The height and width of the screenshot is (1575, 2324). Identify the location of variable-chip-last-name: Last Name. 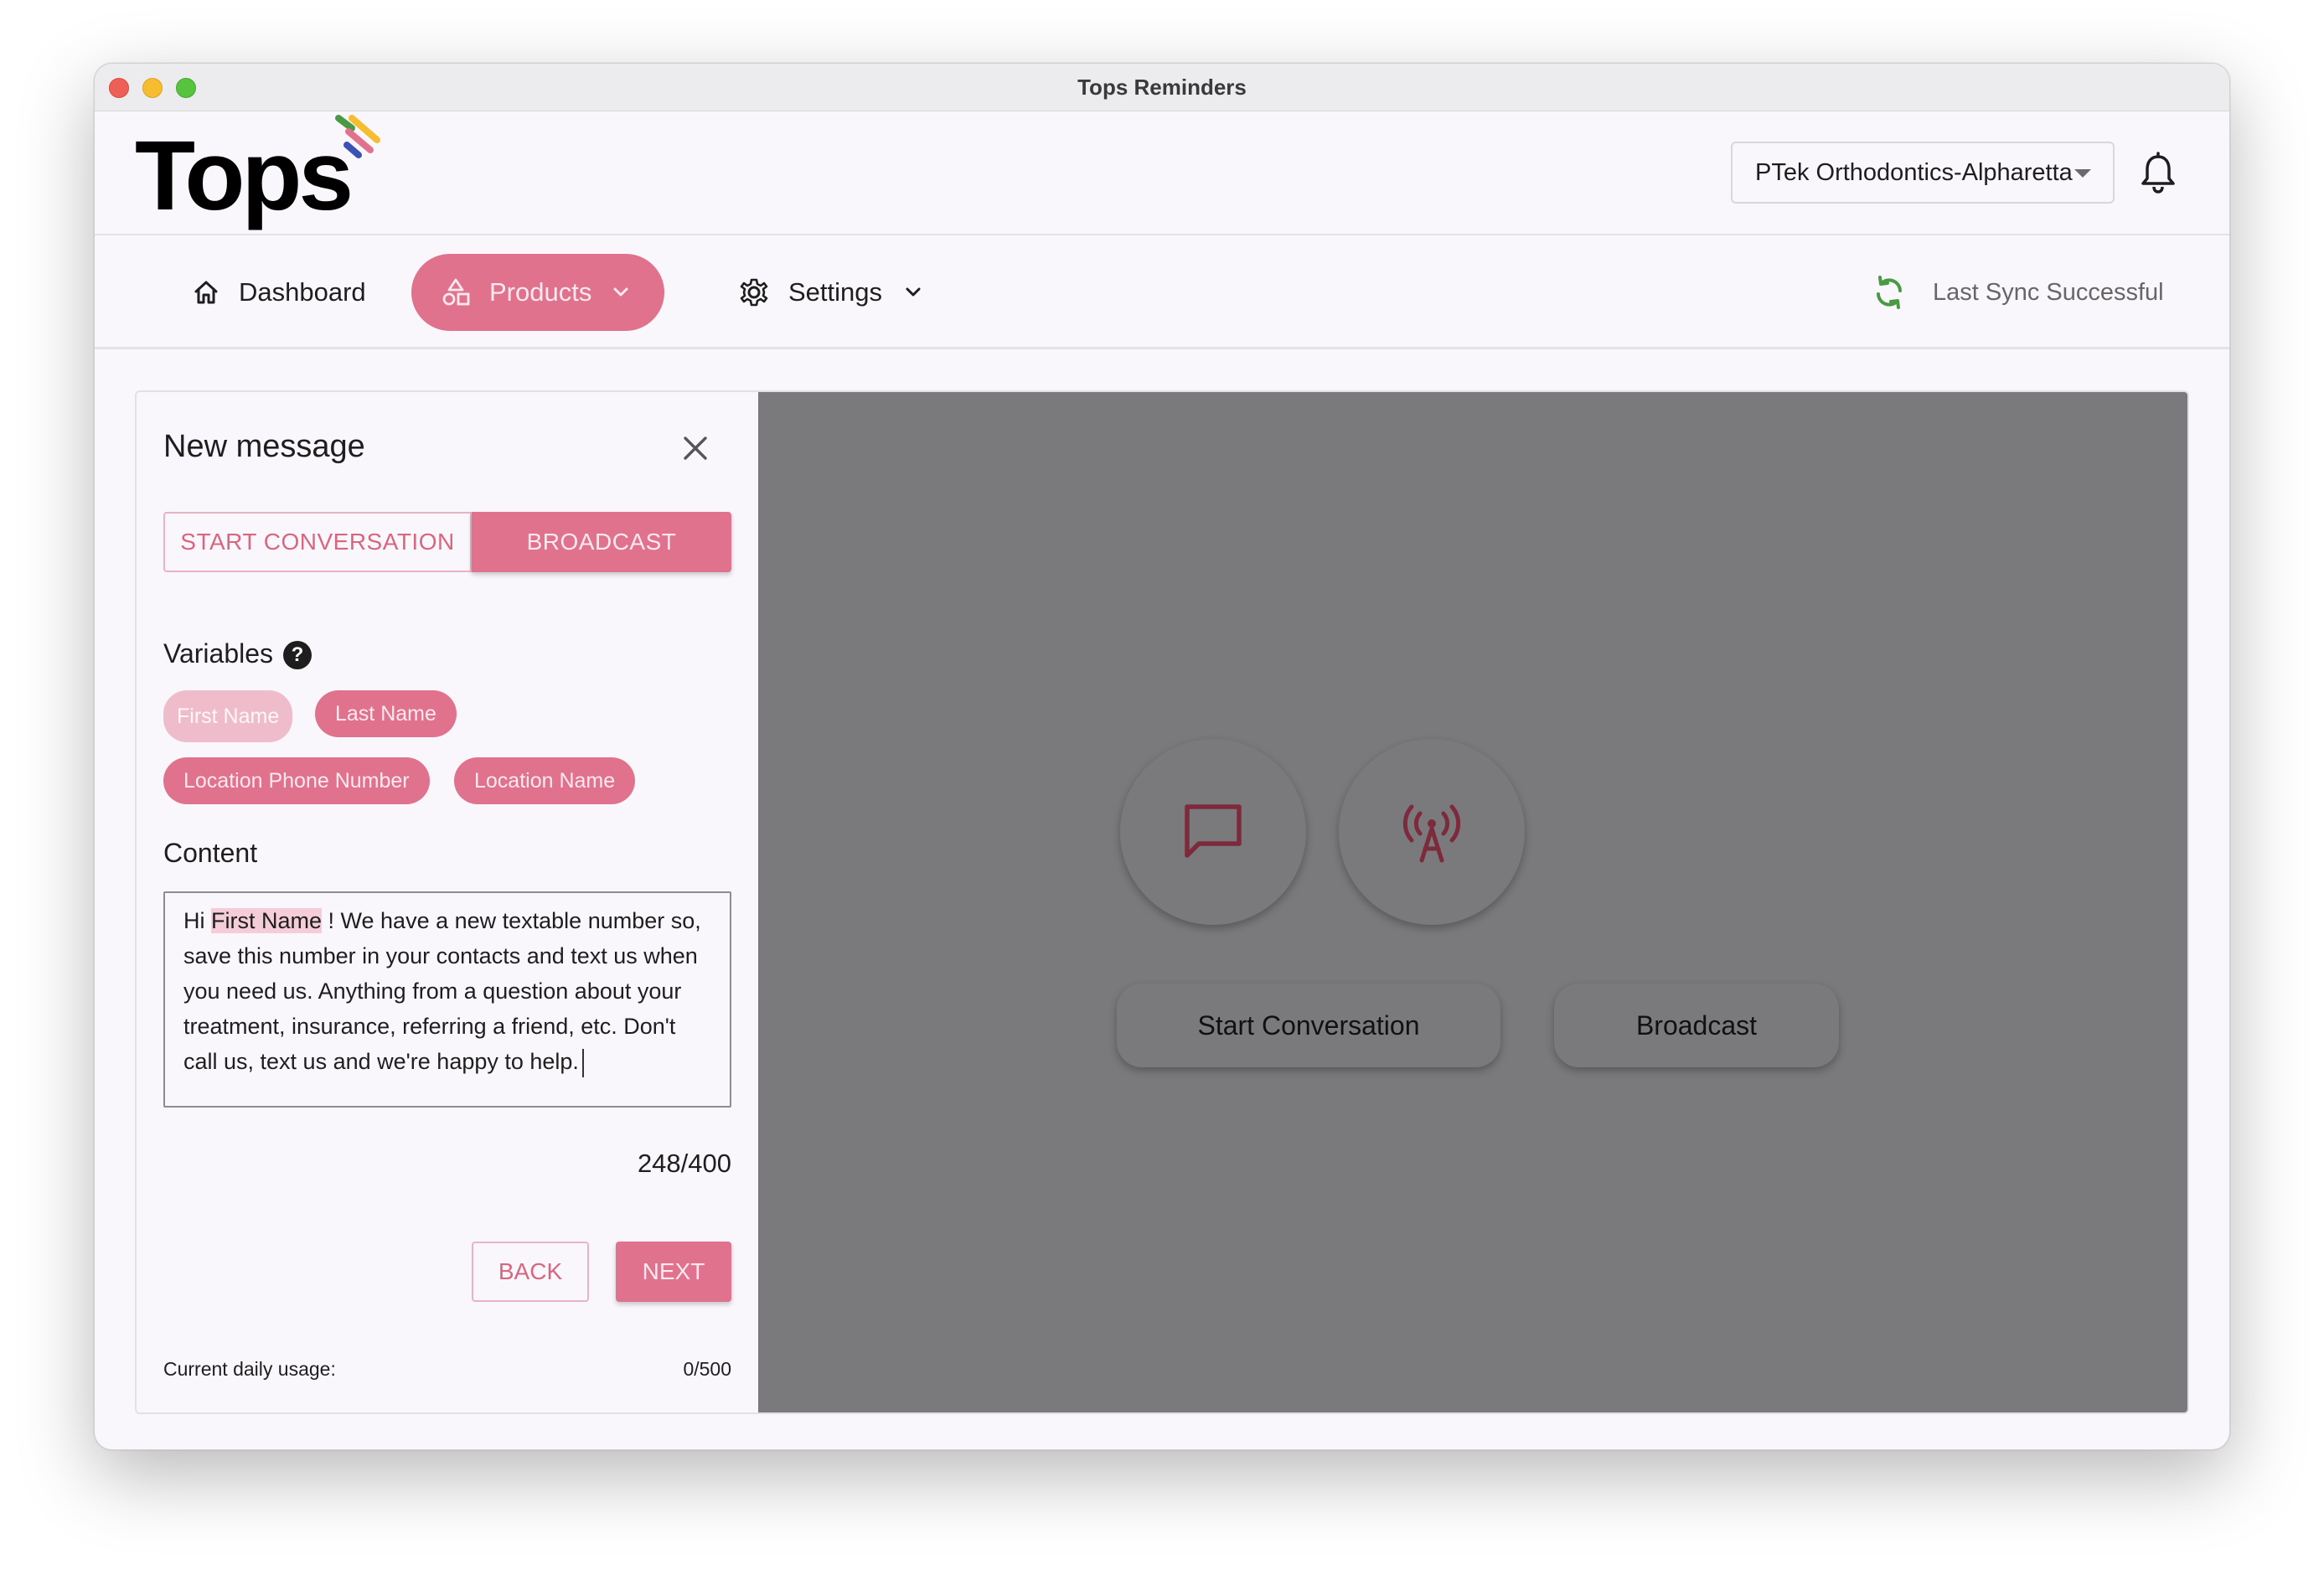
(386, 713).